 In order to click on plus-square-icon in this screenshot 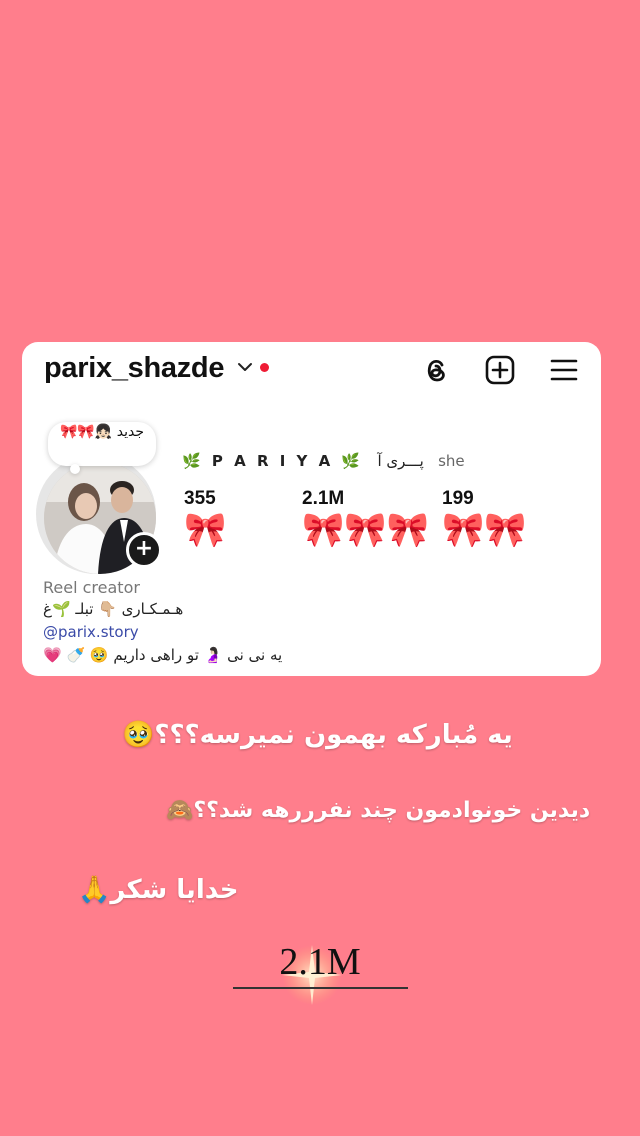, I will do `click(500, 370)`.